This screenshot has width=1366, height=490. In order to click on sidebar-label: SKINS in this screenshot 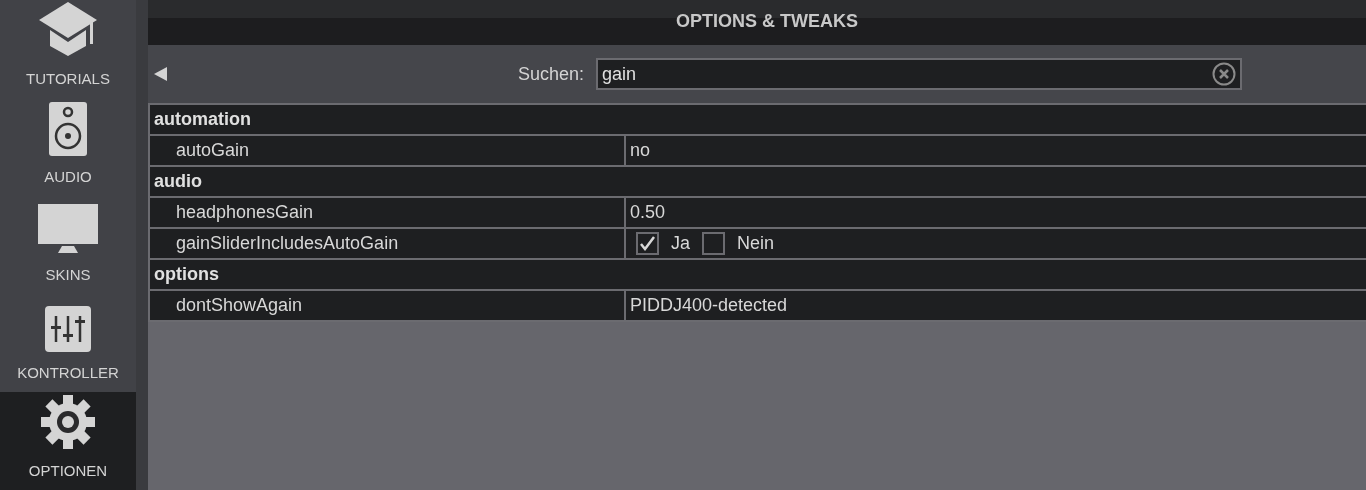, I will do `click(68, 274)`.